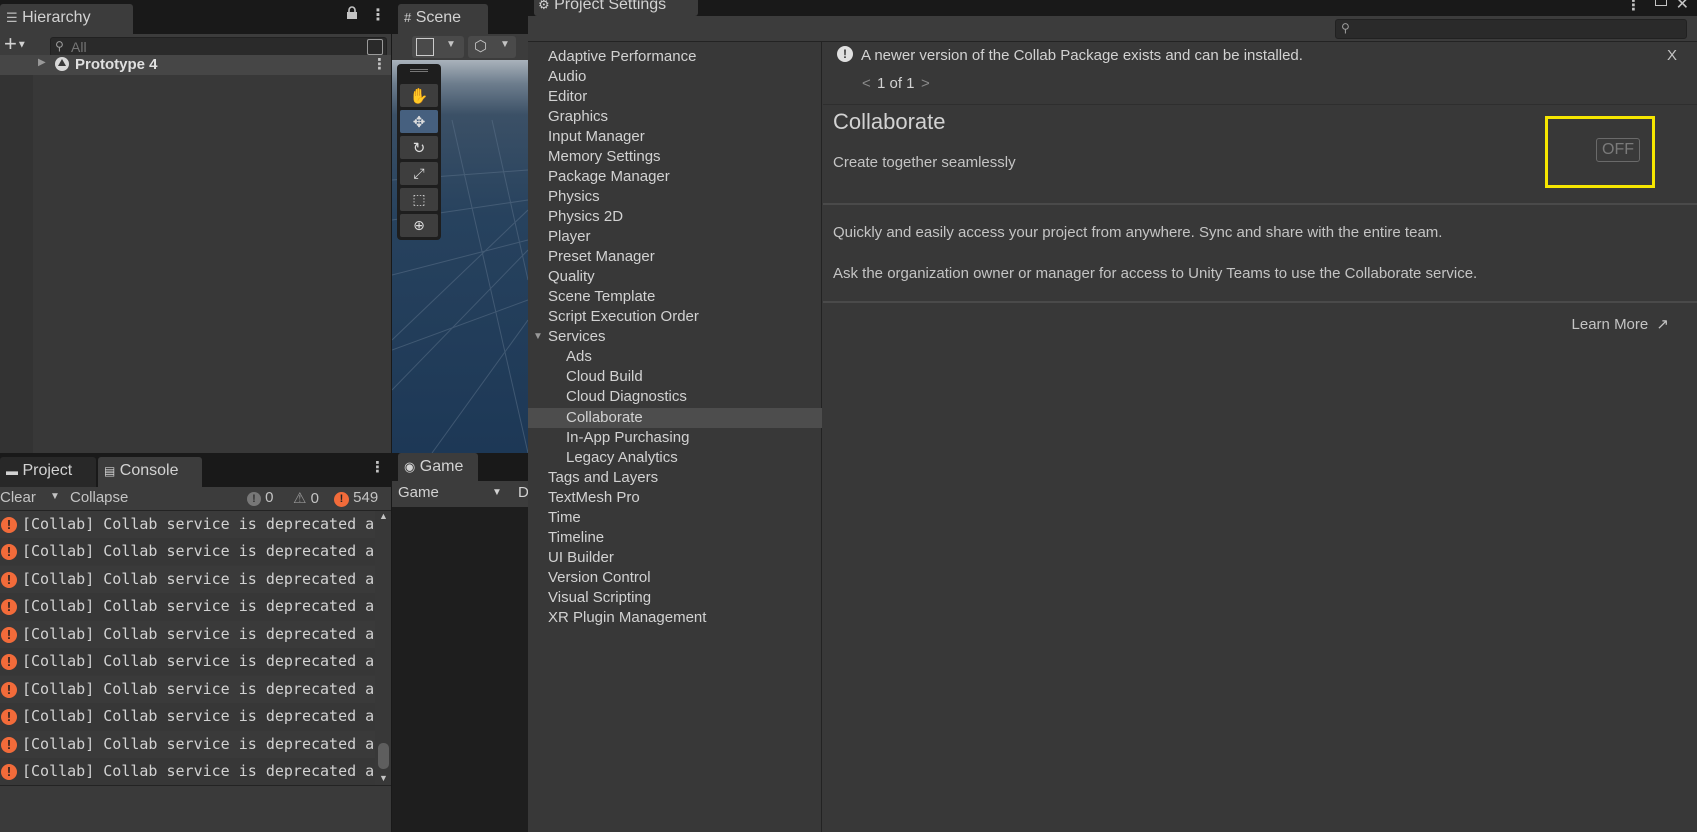 Image resolution: width=1697 pixels, height=832 pixels. I want to click on transform-tool-button: ⊕, so click(419, 225).